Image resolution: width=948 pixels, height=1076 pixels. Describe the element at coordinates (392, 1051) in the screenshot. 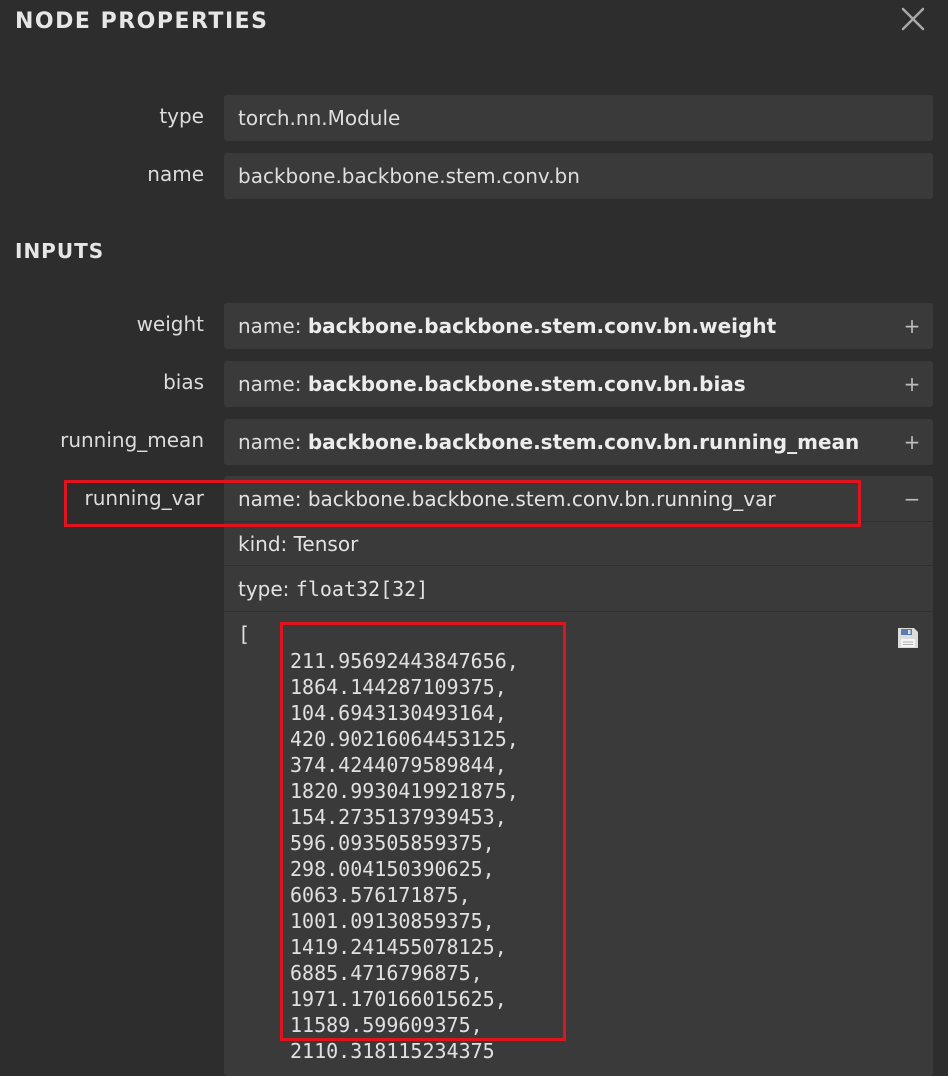

I see `tensor-value: 2110.318115234375` at that location.